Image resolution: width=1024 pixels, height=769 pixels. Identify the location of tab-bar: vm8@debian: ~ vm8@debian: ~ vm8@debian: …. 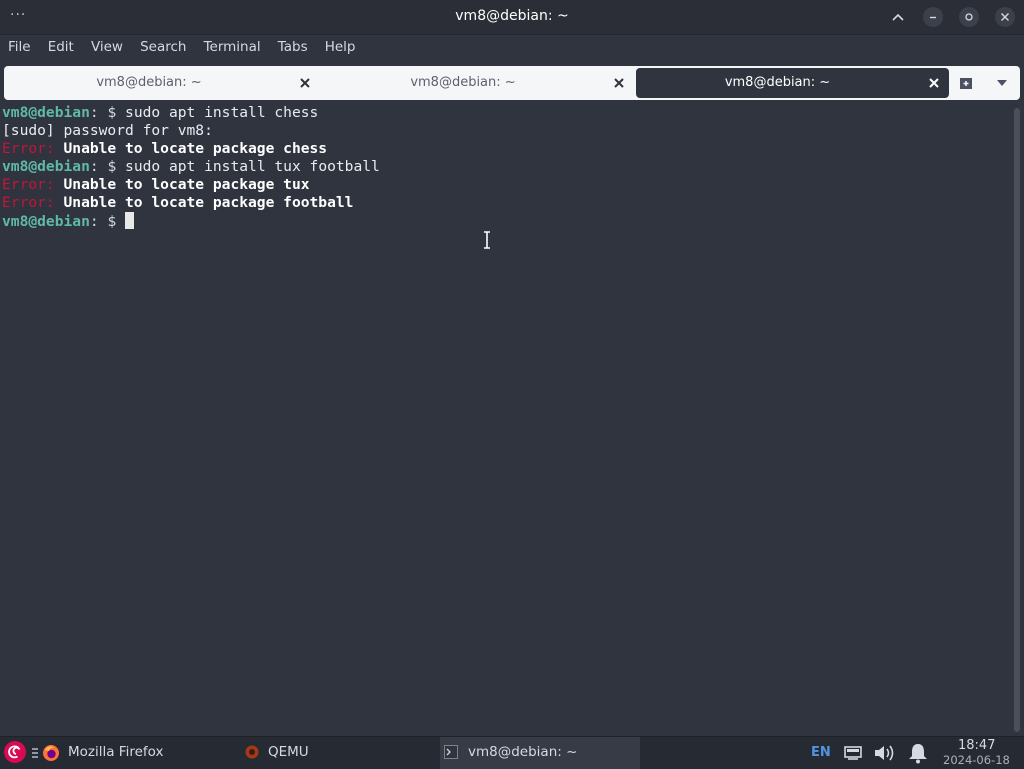
(512, 83).